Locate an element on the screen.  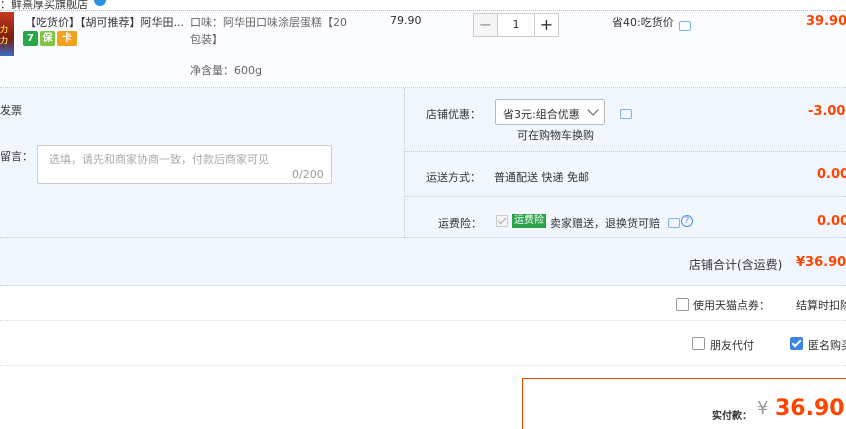
shipping-fee: 0.00 is located at coordinates (831, 174).